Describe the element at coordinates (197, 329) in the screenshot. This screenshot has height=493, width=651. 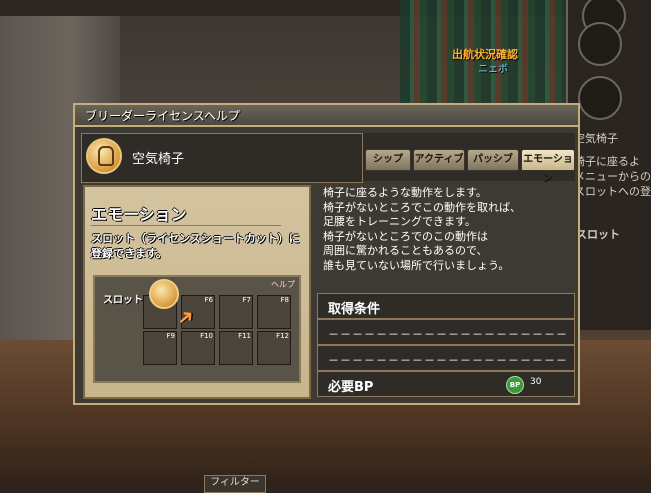
I see `slot-preview: ヘルプ スロット F5 F6 F7 F8 F9 F10 F11 F12 ➜` at that location.